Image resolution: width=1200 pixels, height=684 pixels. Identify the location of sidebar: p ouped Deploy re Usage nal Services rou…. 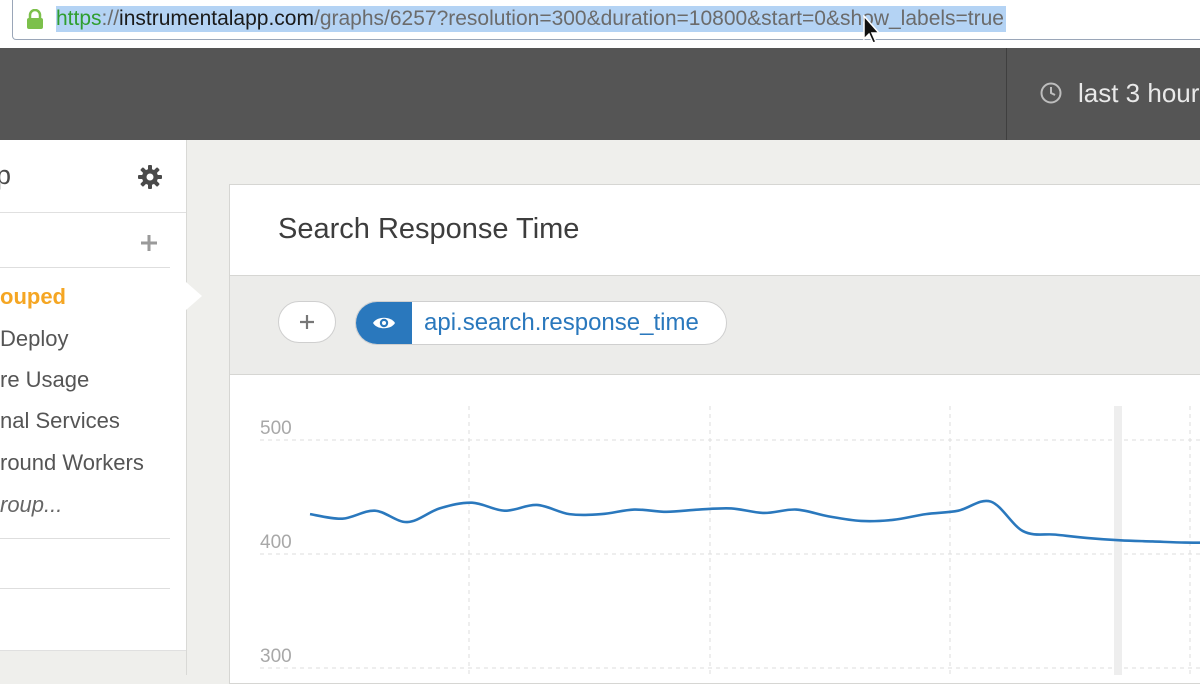
(93, 408).